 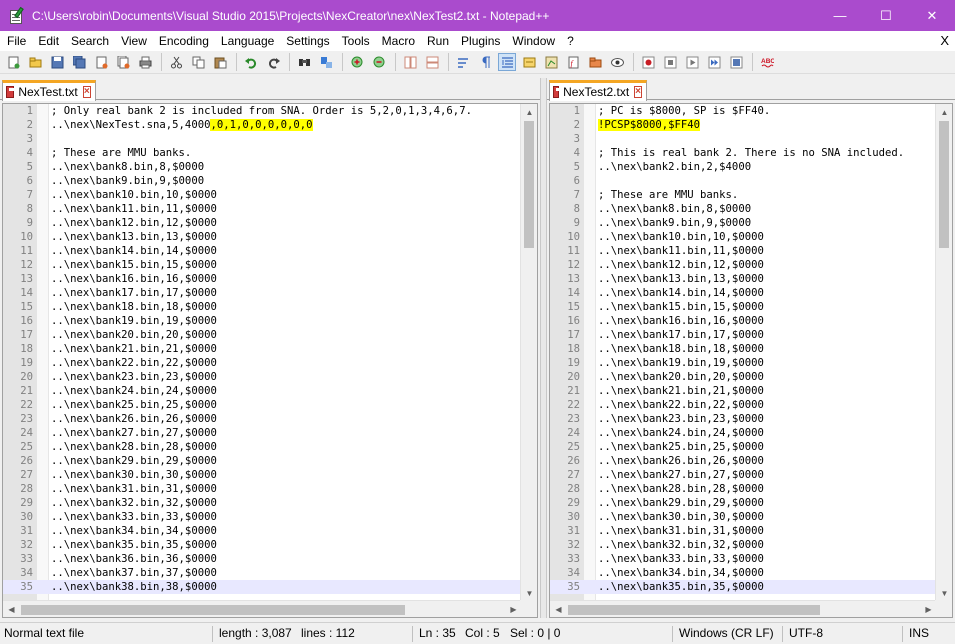 What do you see at coordinates (270, 531) in the screenshot?
I see `code-line: 31 ..\nex\bank34.bin,34,$0000` at bounding box center [270, 531].